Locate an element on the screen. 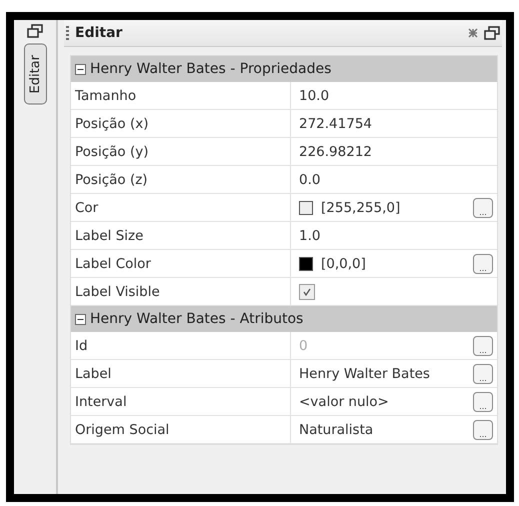 The width and height of the screenshot is (519, 506). property-name: Label is located at coordinates (181, 373).